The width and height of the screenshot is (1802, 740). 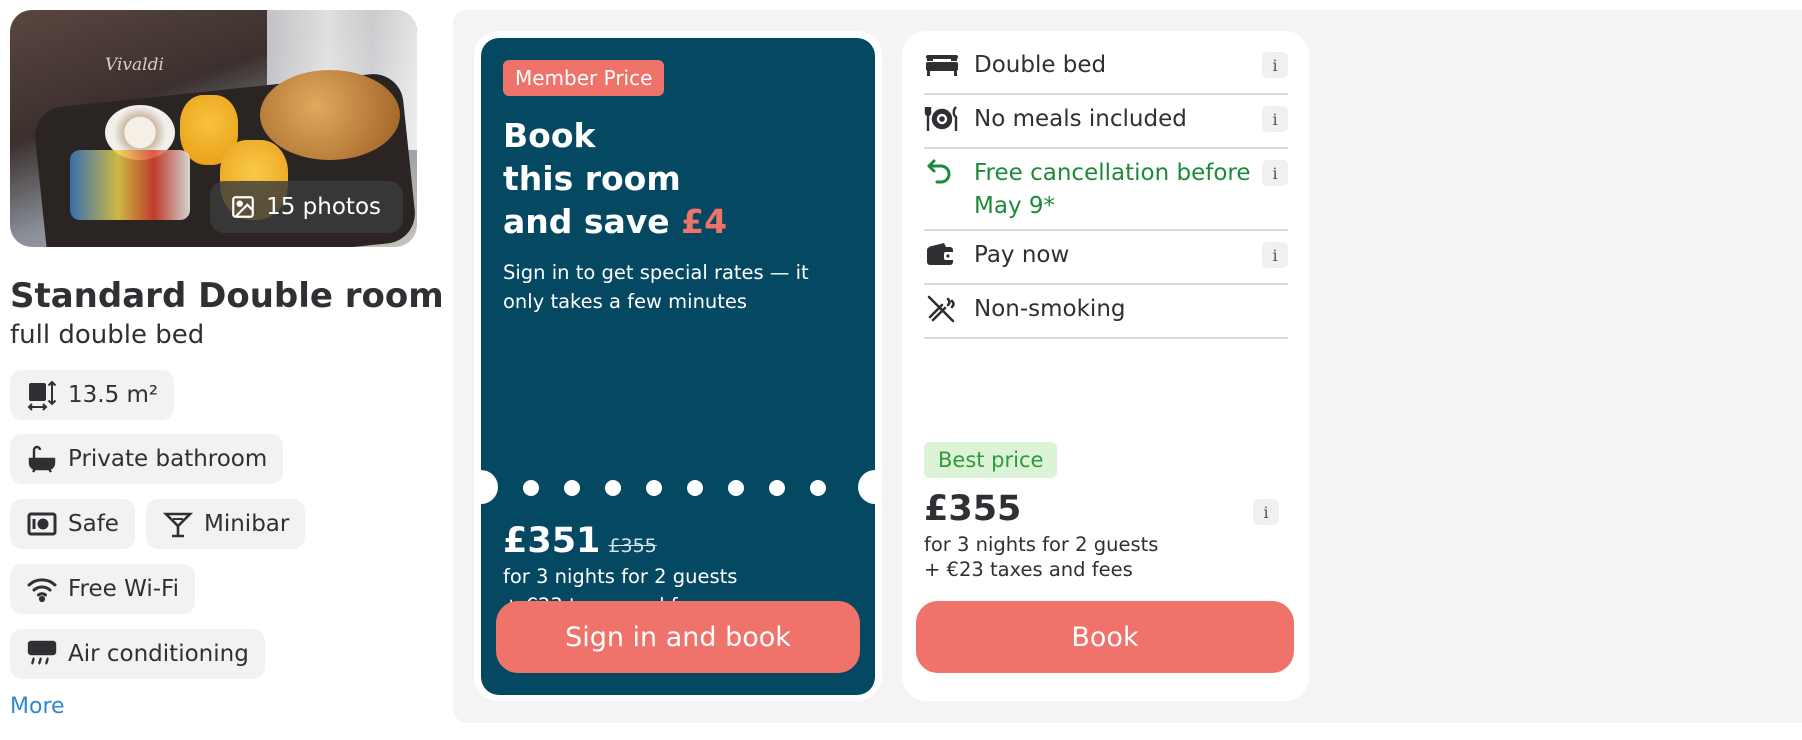 What do you see at coordinates (330, 115) in the screenshot?
I see `photo-bread` at bounding box center [330, 115].